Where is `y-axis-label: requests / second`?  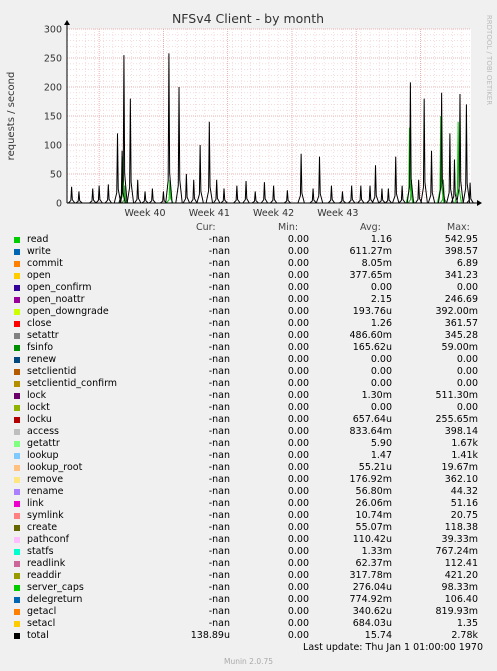 y-axis-label: requests / second is located at coordinates (11, 116).